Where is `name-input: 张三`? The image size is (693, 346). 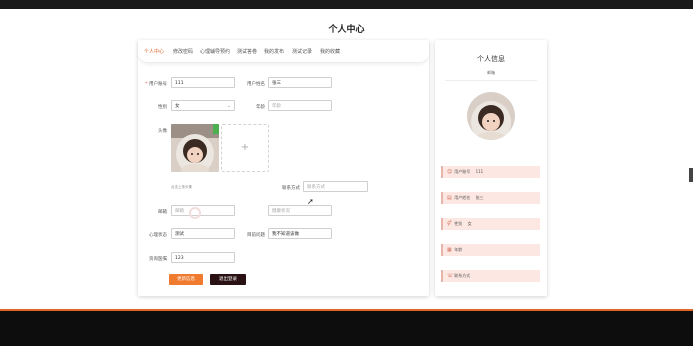
name-input: 张三 is located at coordinates (300, 82).